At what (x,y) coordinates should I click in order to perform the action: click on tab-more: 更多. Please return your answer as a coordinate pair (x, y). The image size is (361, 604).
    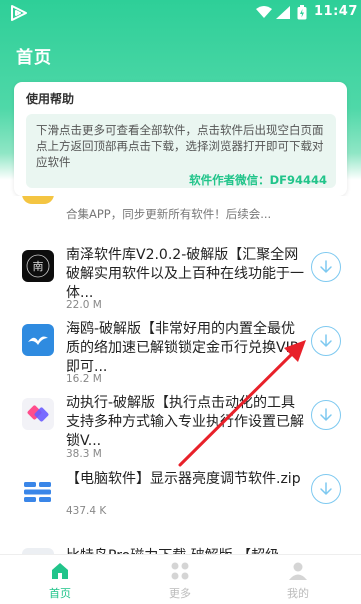
    Looking at the image, I should click on (180, 581).